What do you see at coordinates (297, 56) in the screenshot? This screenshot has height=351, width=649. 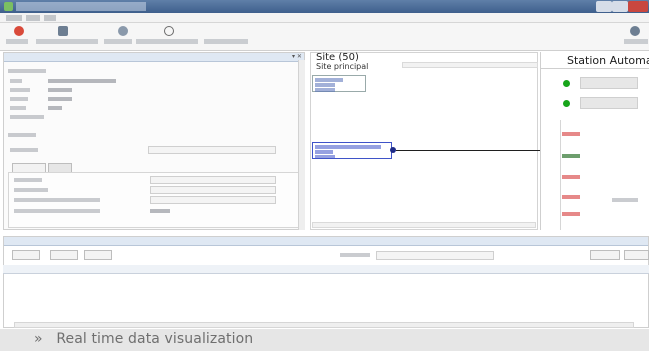 I see `panel-pin-icon: ▾ ✕` at bounding box center [297, 56].